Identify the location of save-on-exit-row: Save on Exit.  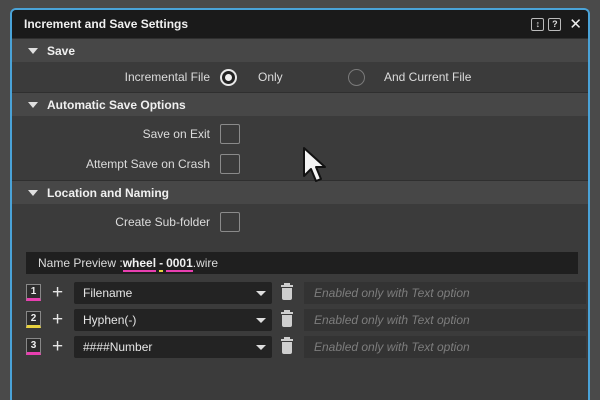
(300, 134).